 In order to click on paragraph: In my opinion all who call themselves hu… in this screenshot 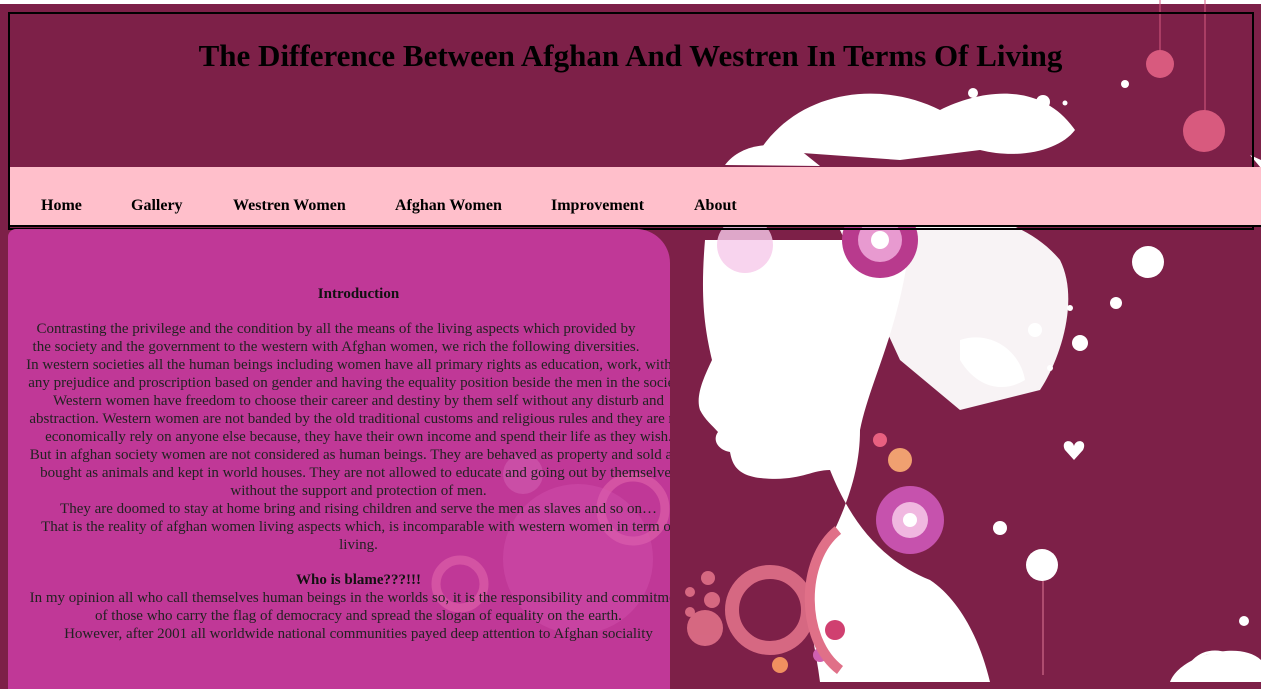, I will do `click(349, 607)`.